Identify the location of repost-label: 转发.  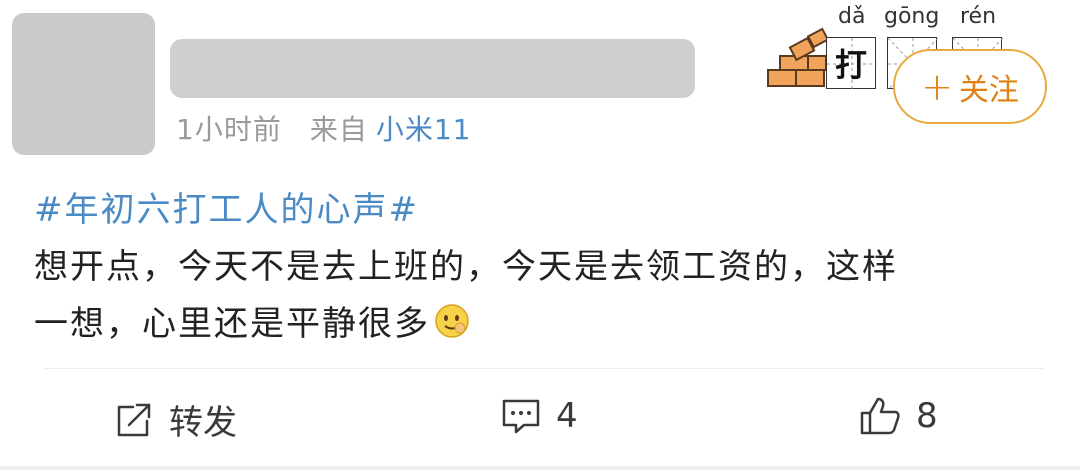
(203, 423).